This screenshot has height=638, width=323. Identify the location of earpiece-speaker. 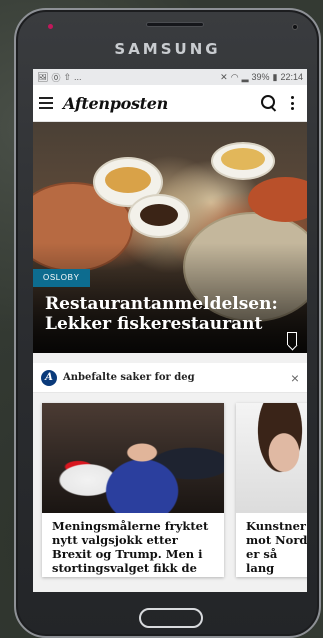
(175, 24).